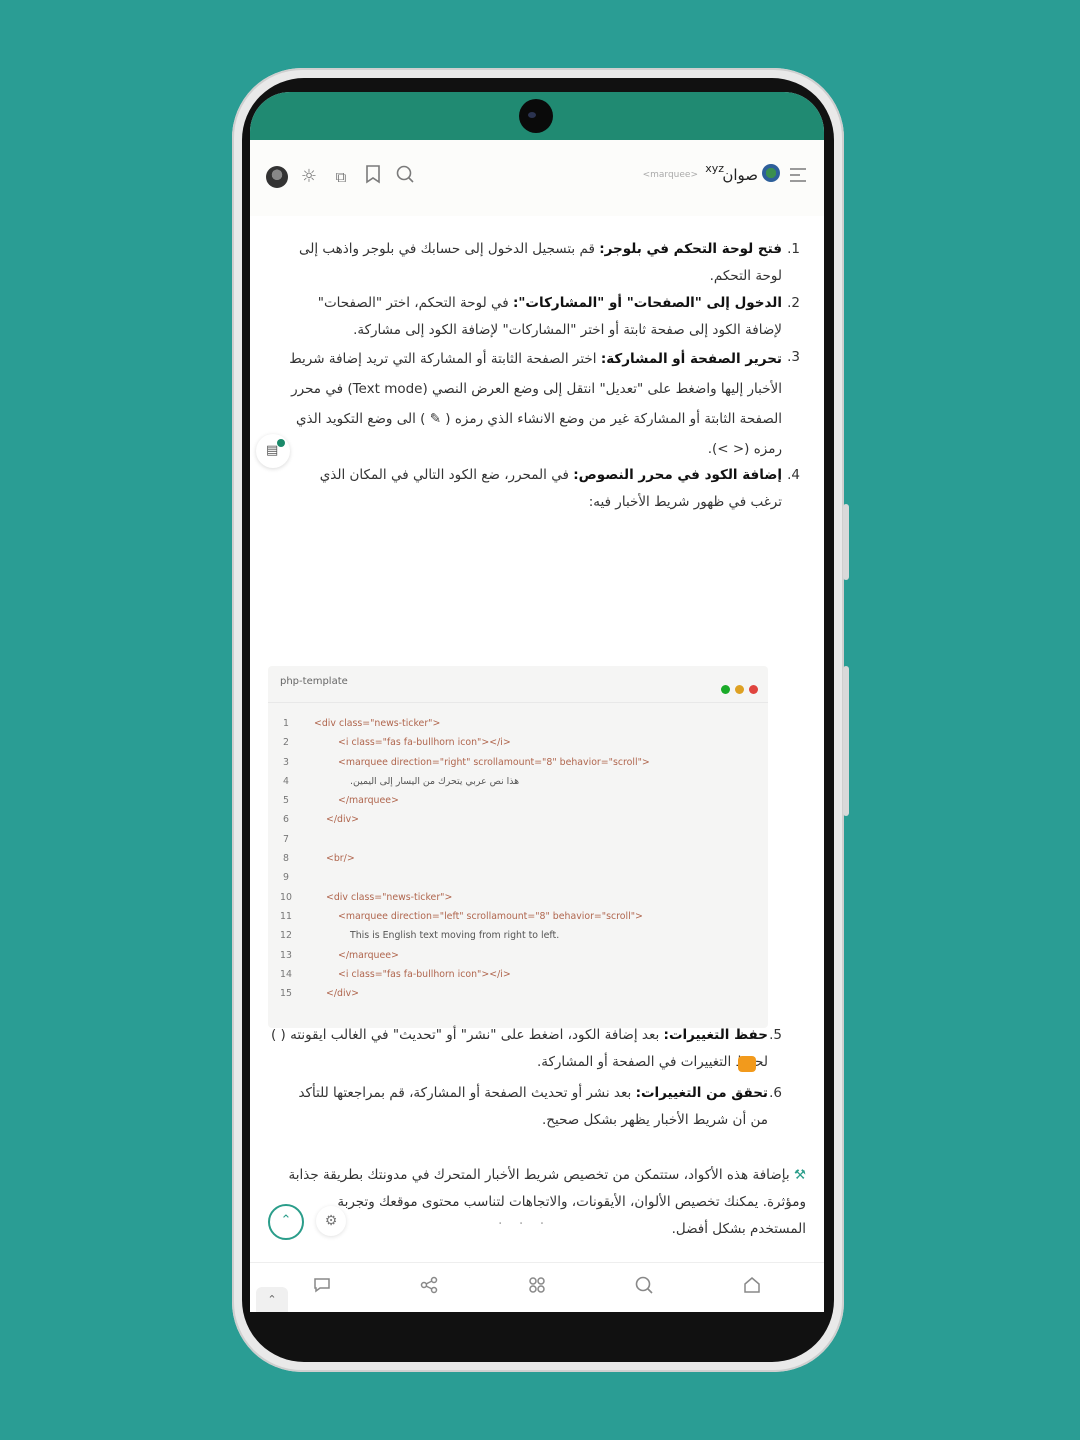  I want to click on loading-dots: · · ·, so click(524, 1224).